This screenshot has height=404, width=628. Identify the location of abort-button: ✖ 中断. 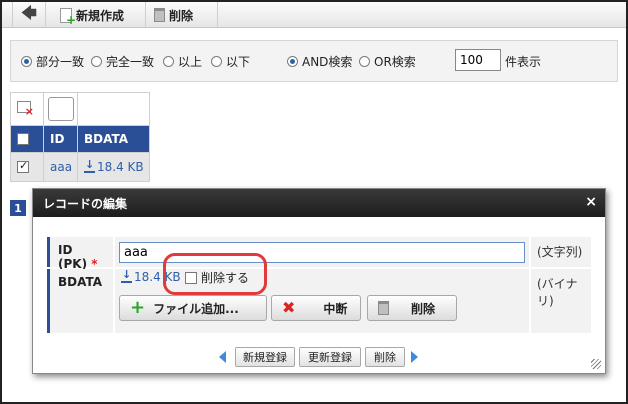
(316, 308).